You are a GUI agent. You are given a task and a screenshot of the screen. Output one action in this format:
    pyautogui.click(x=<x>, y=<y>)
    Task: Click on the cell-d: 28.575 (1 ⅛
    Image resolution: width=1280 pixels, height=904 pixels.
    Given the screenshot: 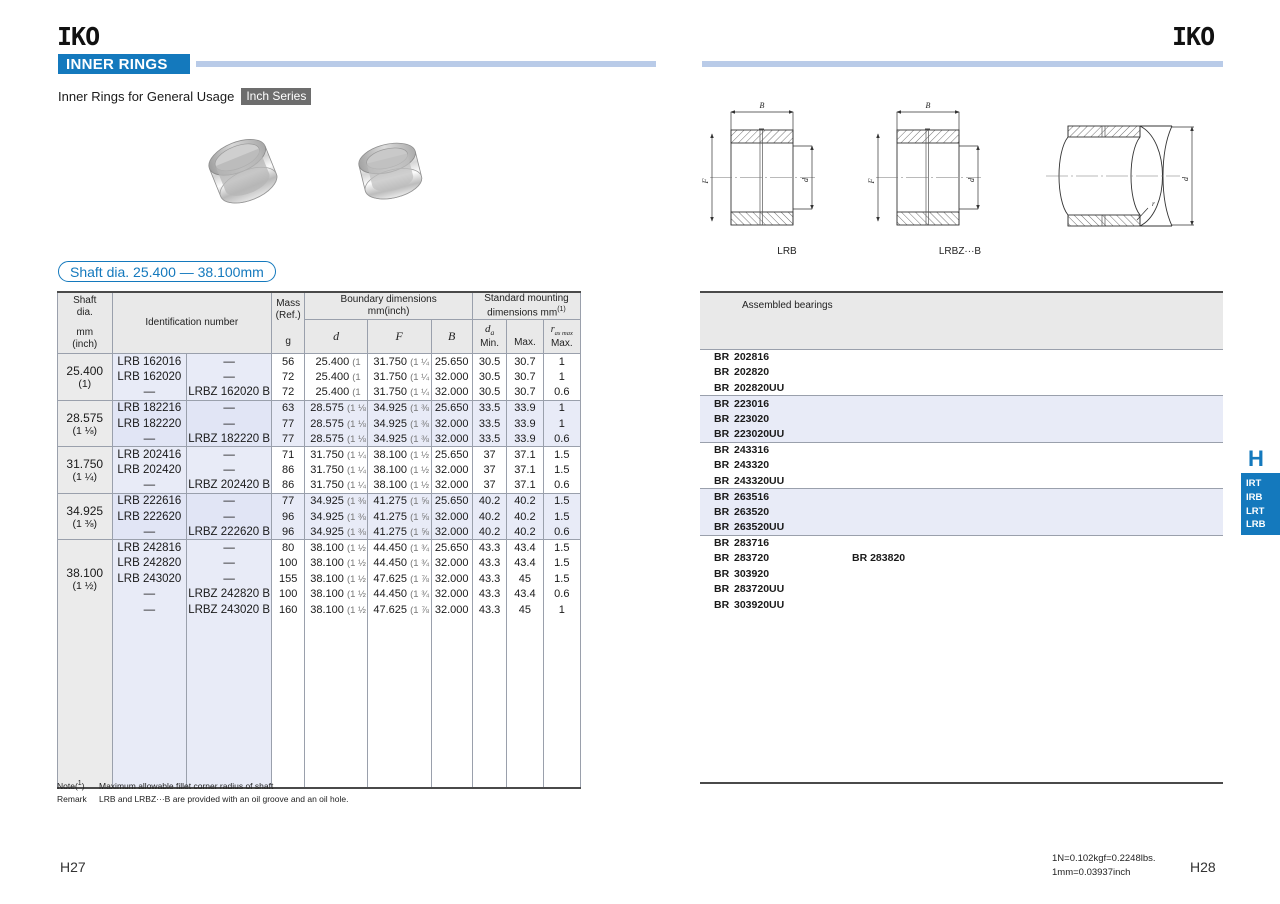 What is the action you would take?
    pyautogui.click(x=336, y=439)
    